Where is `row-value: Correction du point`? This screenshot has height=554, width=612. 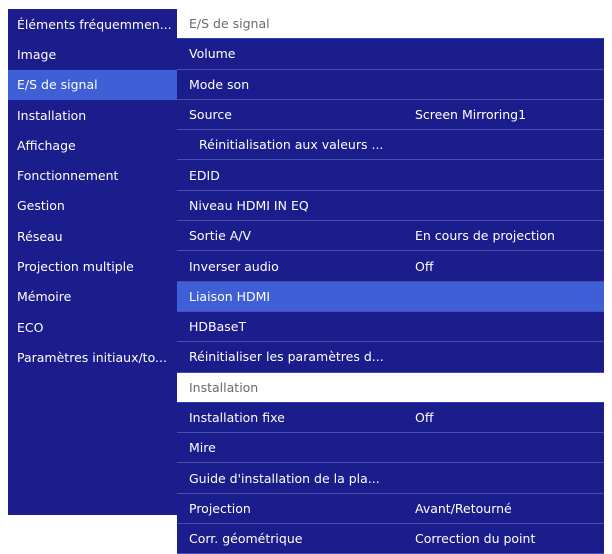
row-value: Correction du point is located at coordinates (475, 539).